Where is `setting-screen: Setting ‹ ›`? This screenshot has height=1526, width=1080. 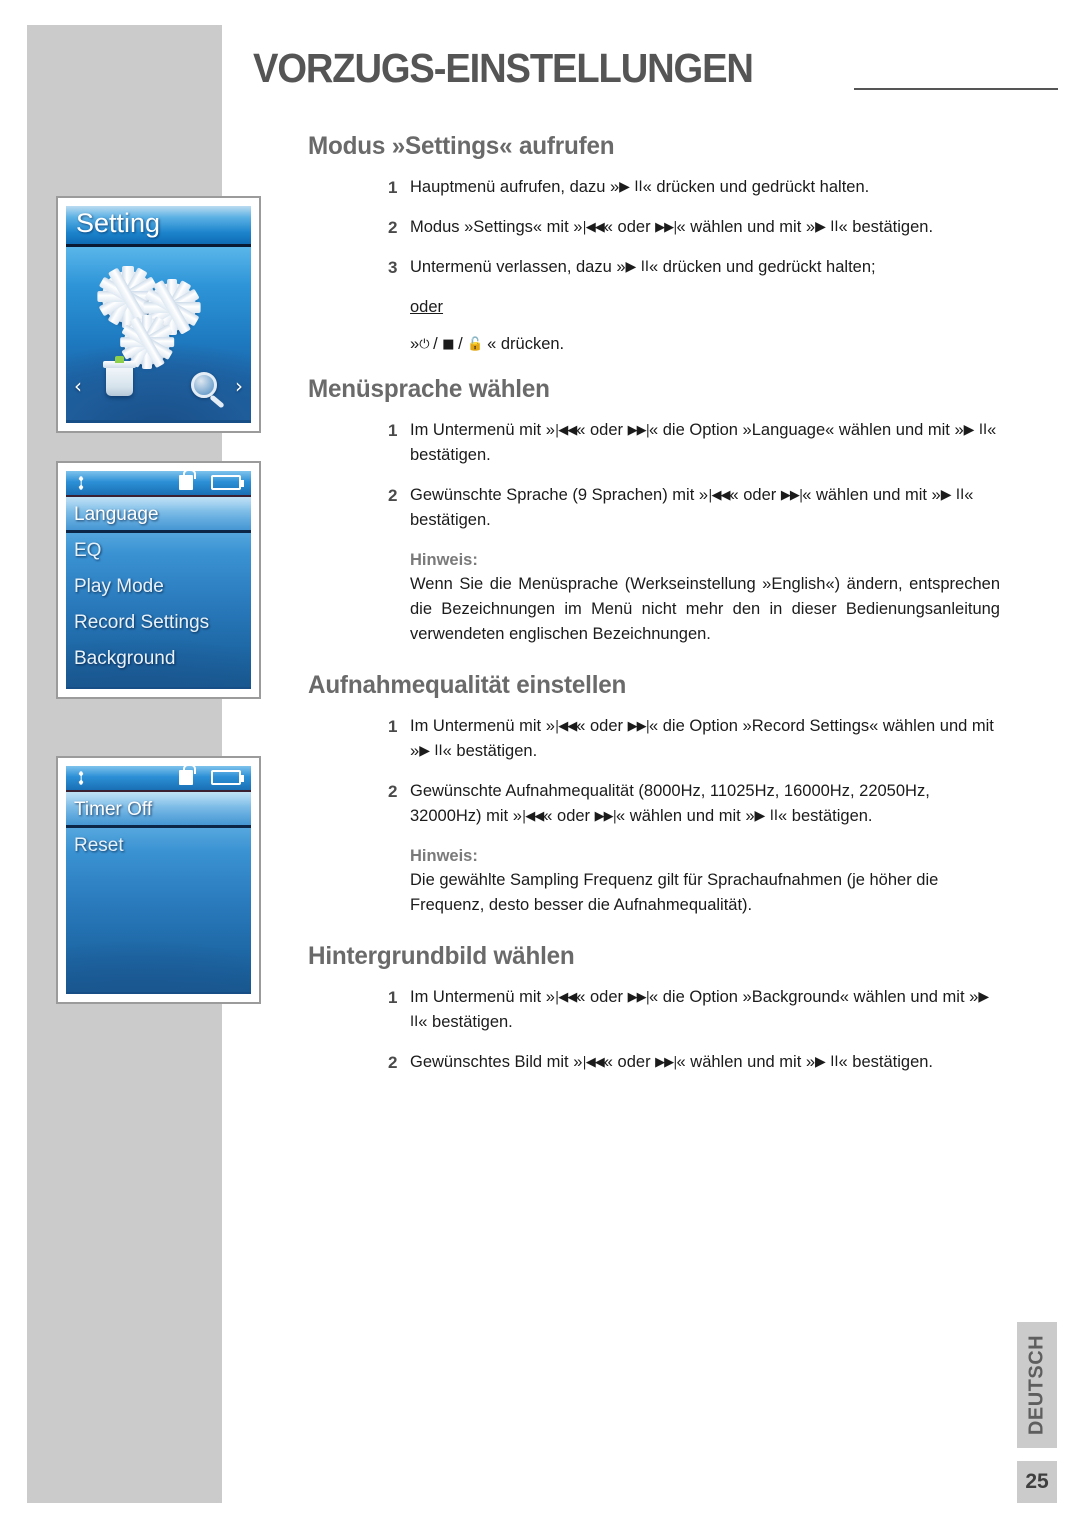
setting-screen: Setting ‹ › is located at coordinates (158, 314).